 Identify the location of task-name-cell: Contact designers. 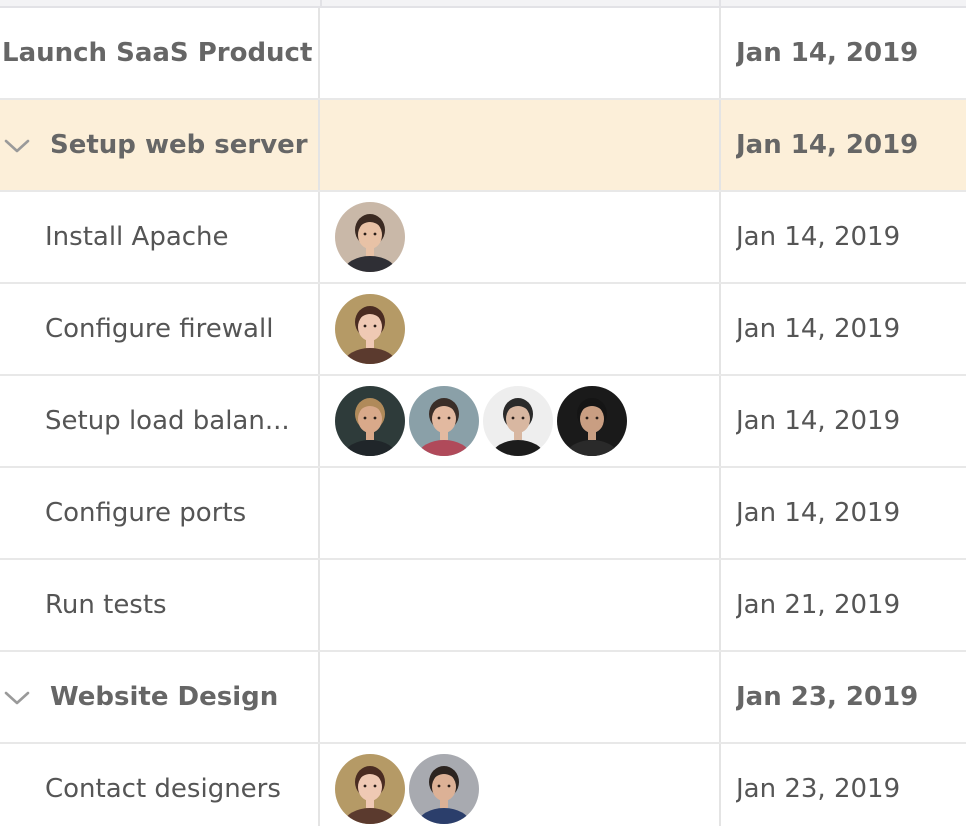
(160, 785).